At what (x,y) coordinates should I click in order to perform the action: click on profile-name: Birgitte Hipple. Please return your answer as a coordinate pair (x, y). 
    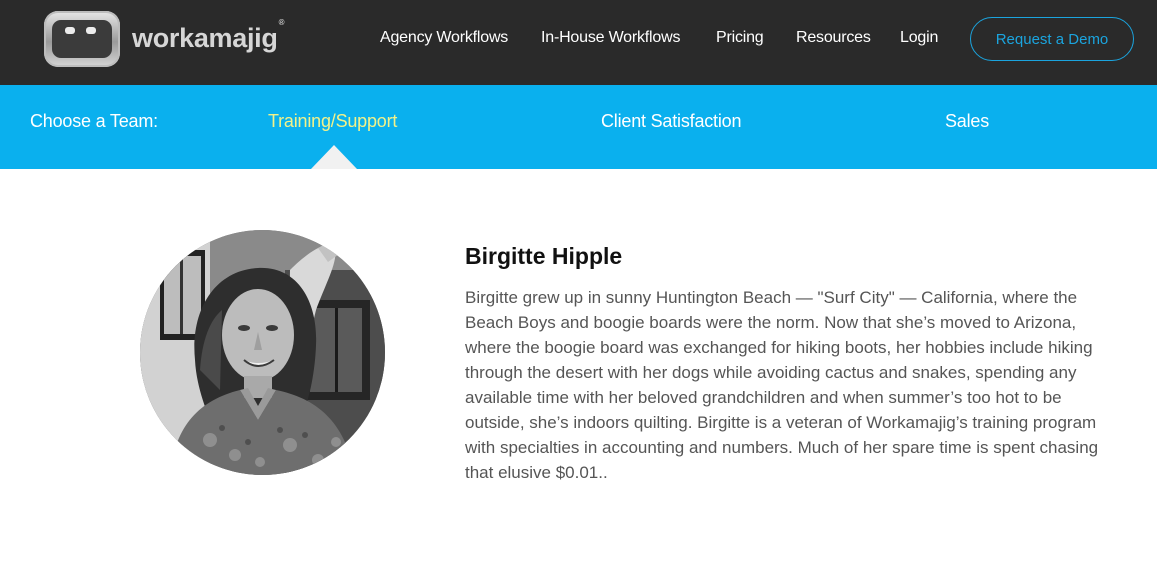
    Looking at the image, I should click on (544, 256).